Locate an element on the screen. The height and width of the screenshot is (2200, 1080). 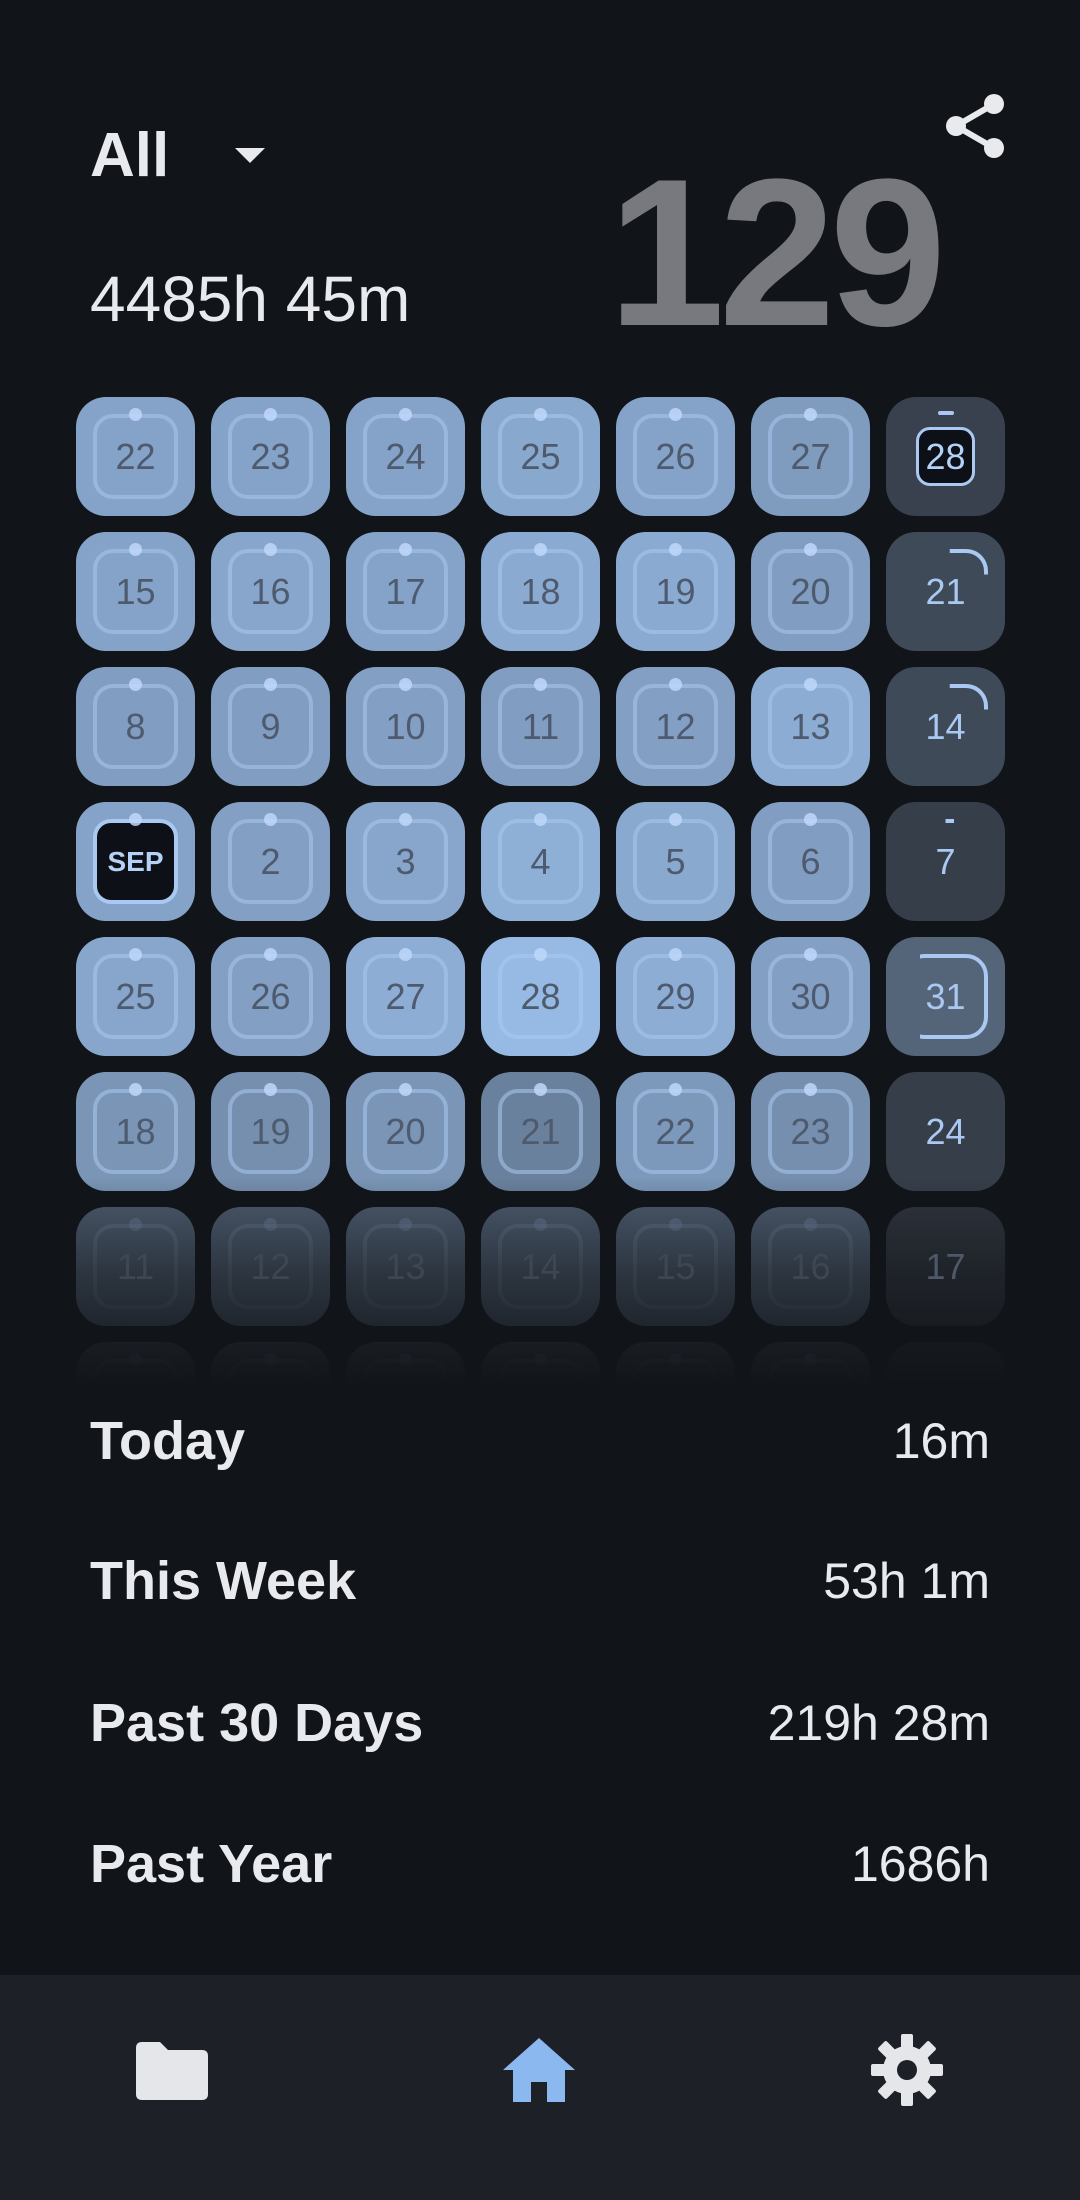
calendar-day-cell: 2 is located at coordinates (270, 861).